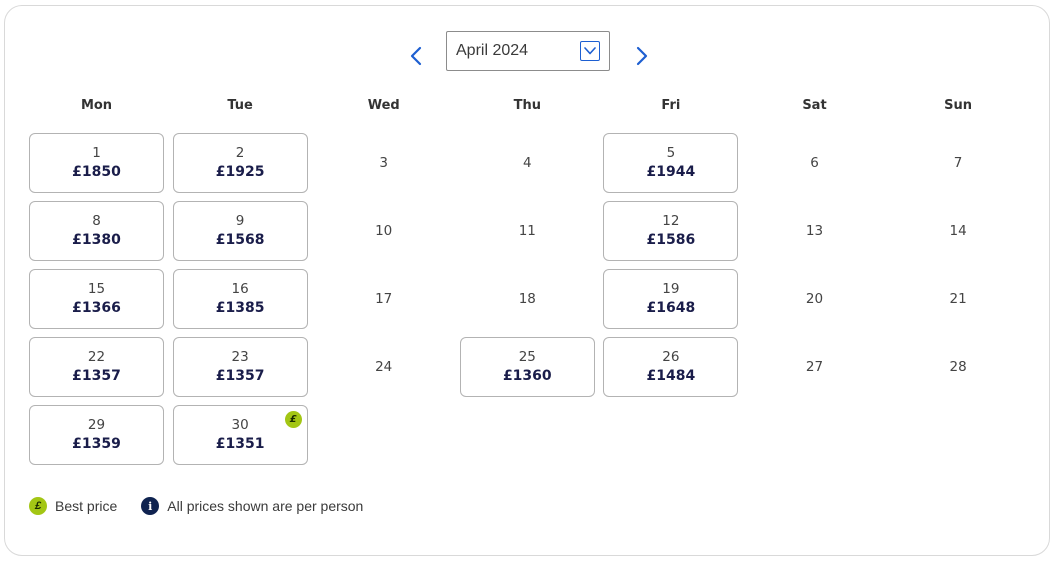 This screenshot has height=561, width=1055. I want to click on weekday-wed: Wed, so click(383, 105).